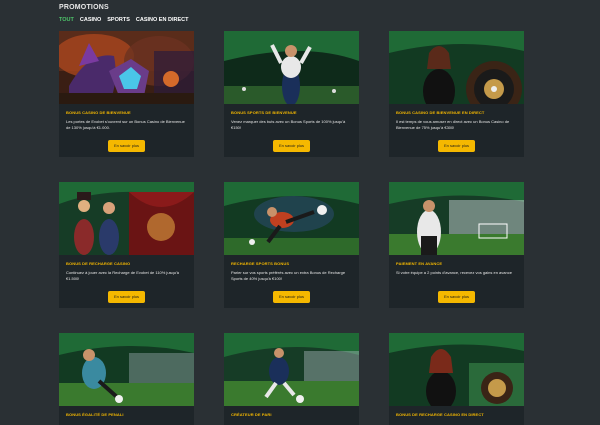 The height and width of the screenshot is (425, 600). Describe the element at coordinates (291, 218) in the screenshot. I see `soccer-kick-icon` at that location.